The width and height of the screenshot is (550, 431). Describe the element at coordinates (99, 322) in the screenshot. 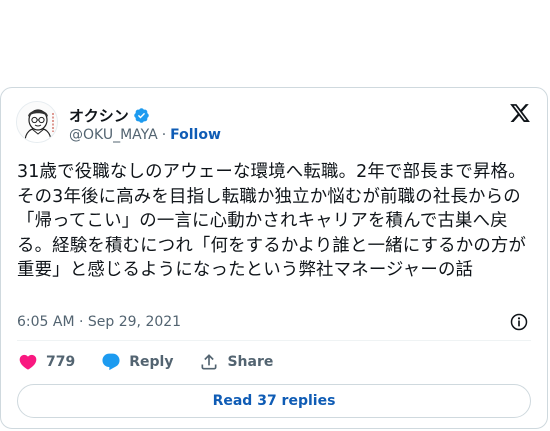

I see `tweet-timestamp: 6:05 AM · Sep 29, 2021` at that location.